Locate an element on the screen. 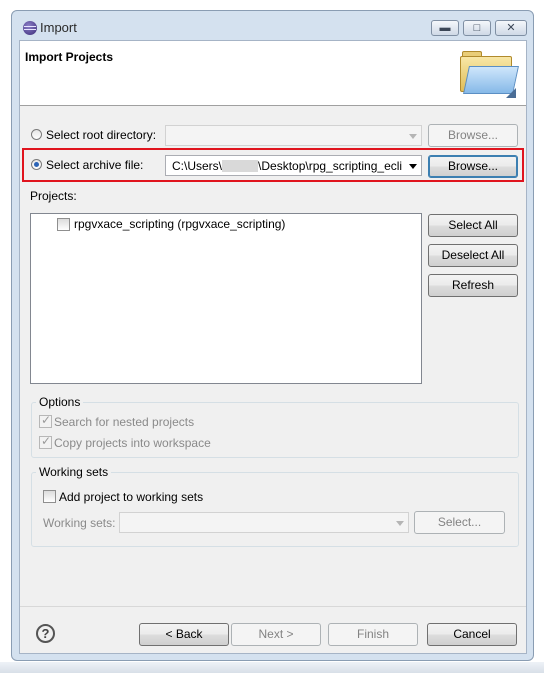 Image resolution: width=544 pixels, height=673 pixels. folder-corner-shape is located at coordinates (511, 93).